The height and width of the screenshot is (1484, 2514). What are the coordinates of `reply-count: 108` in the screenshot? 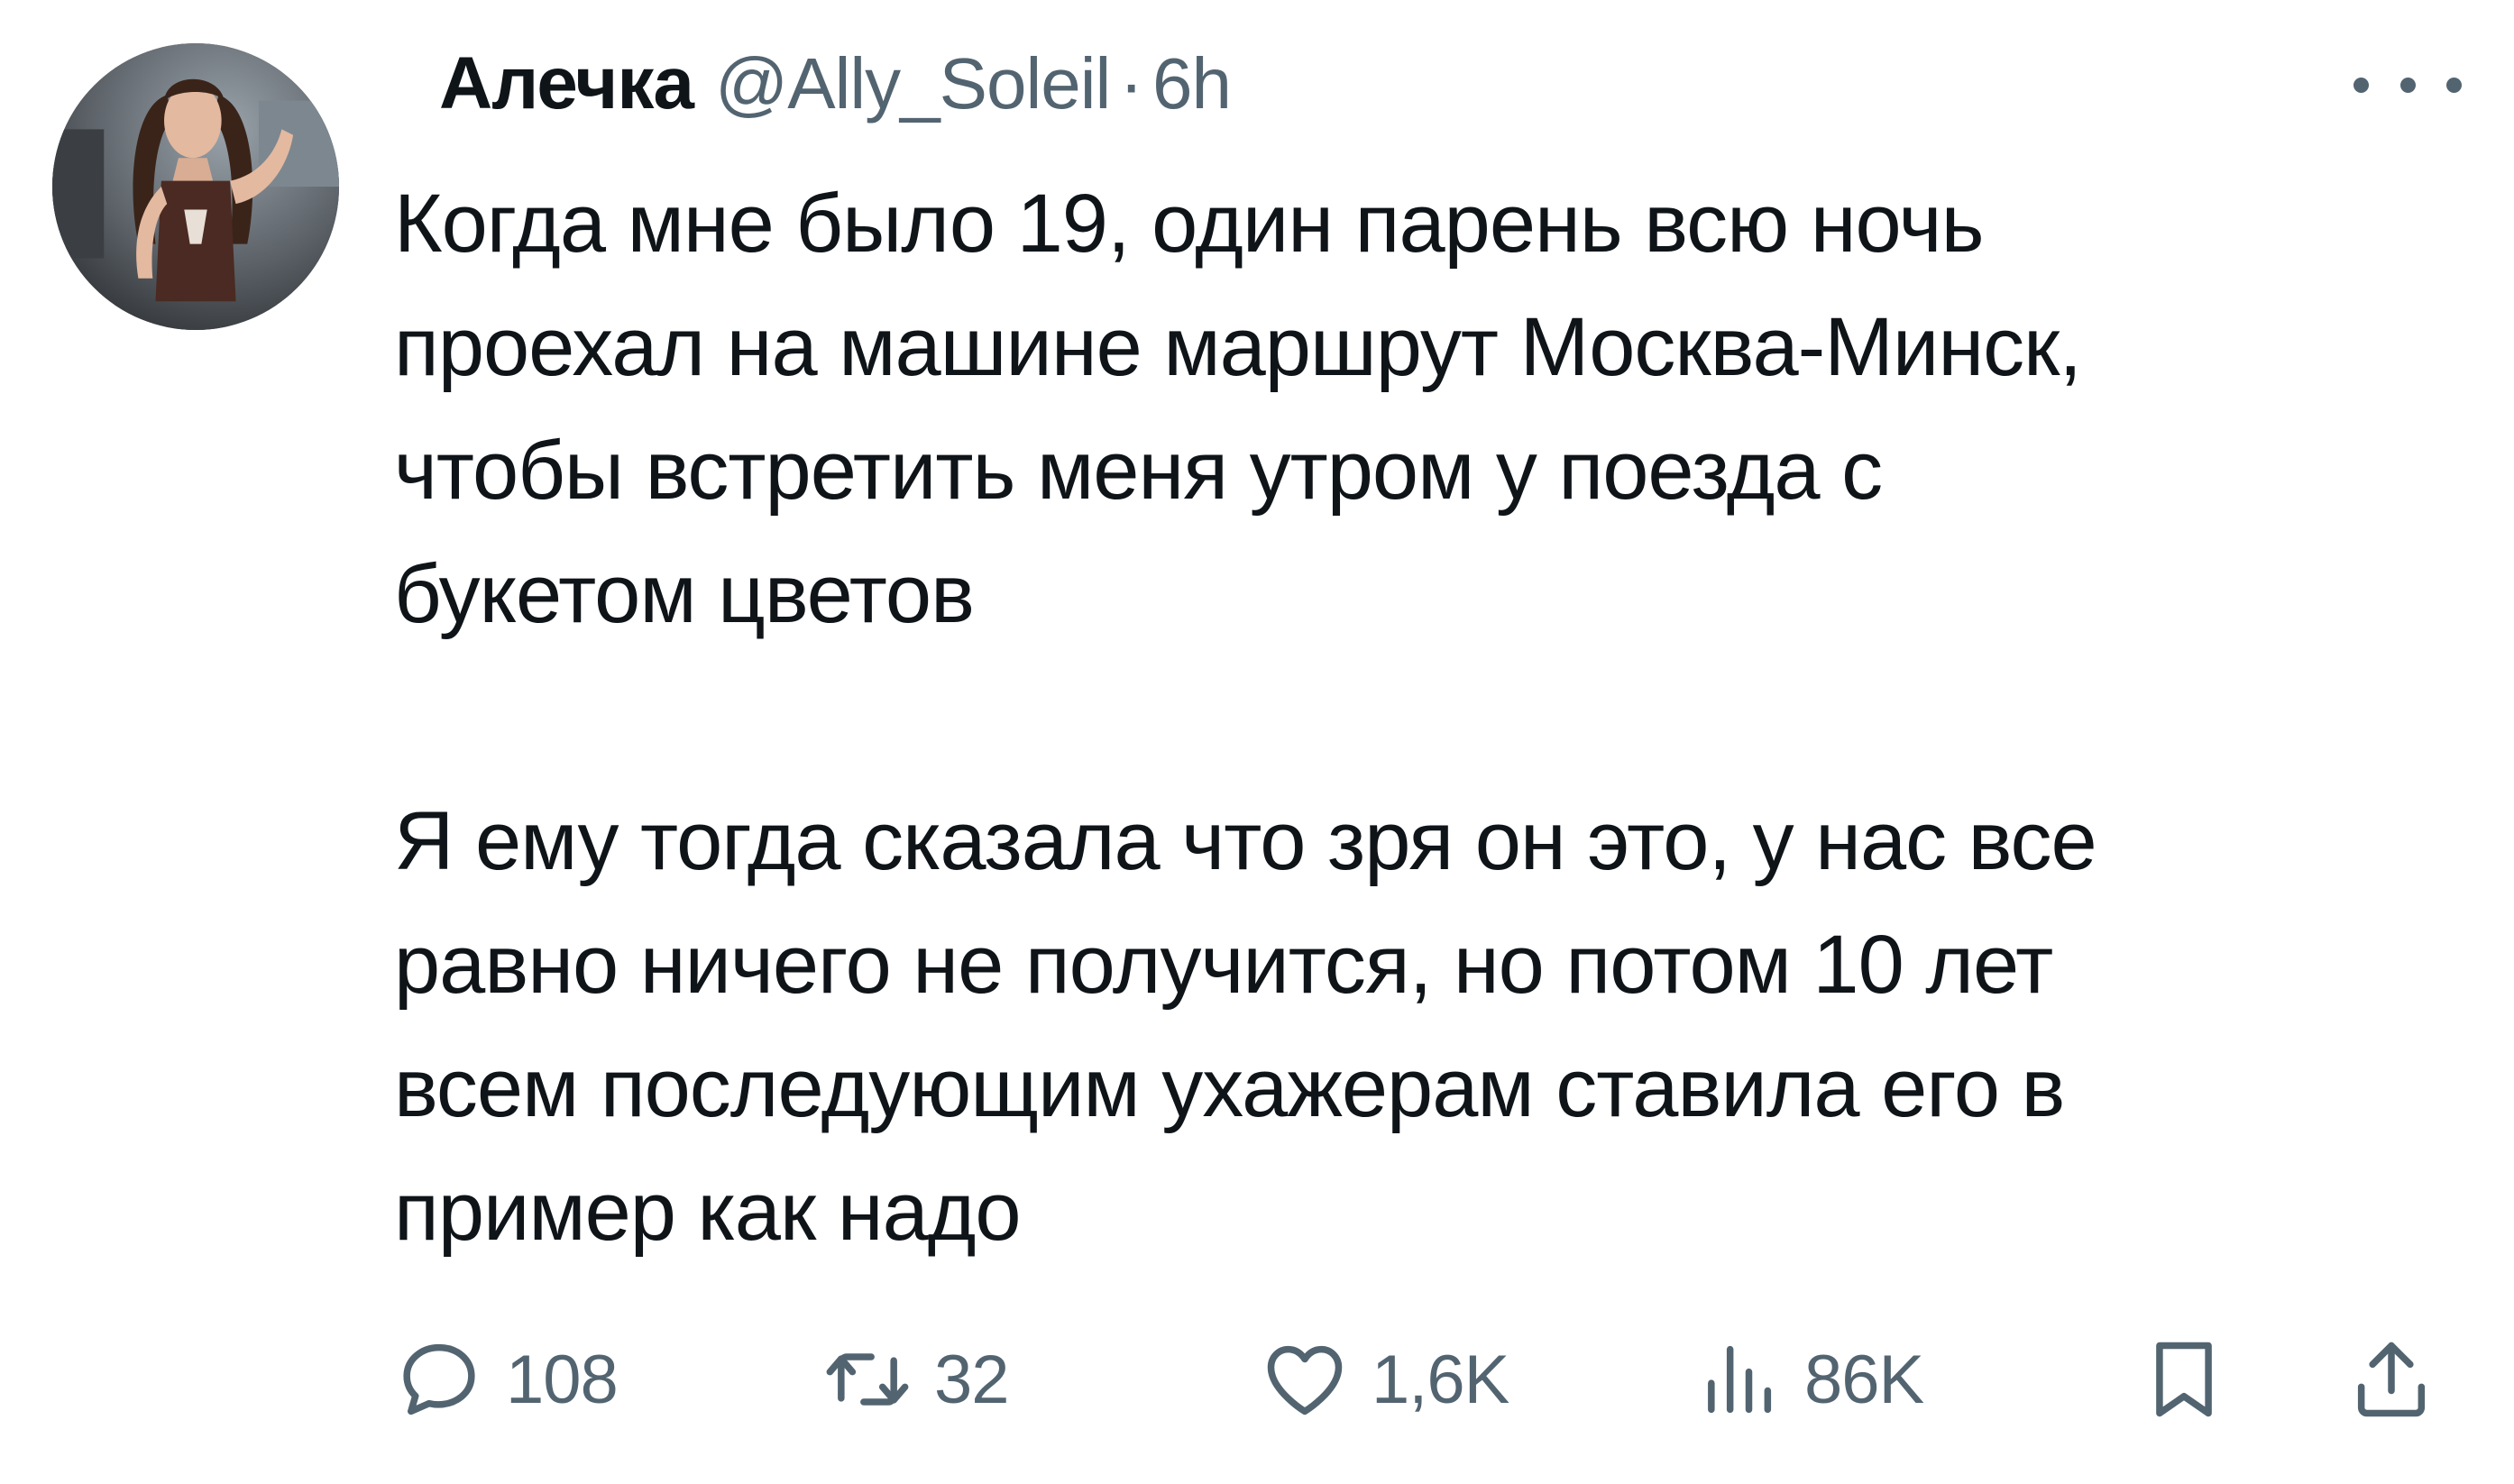 It's located at (562, 1379).